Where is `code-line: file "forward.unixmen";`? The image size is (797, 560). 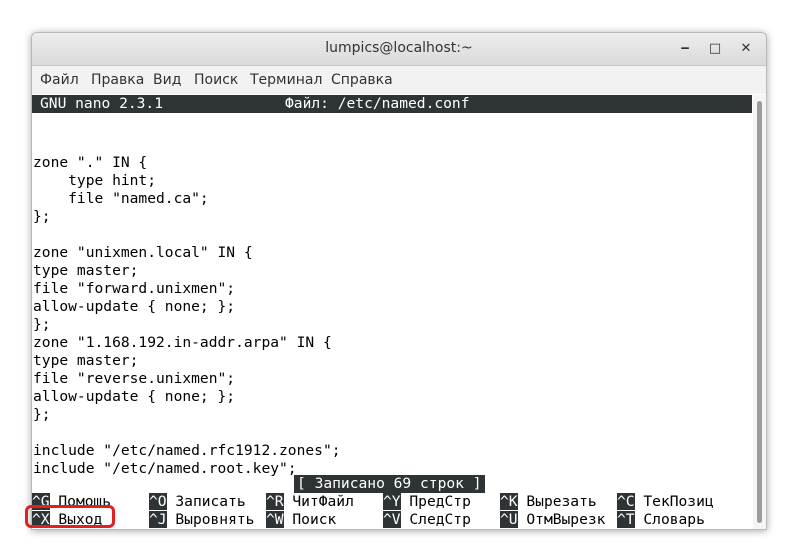
code-line: file "forward.unixmen"; is located at coordinates (134, 288).